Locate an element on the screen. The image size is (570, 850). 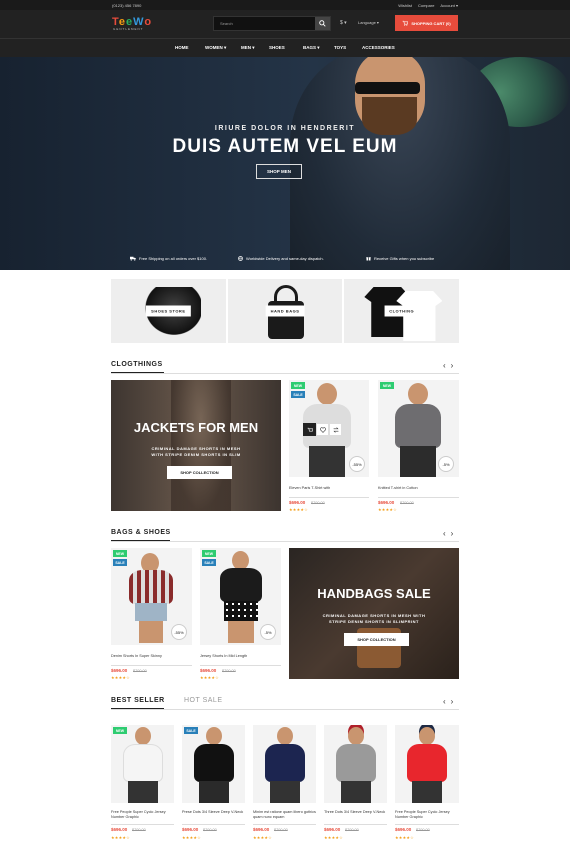
product-name: Jersey Shorts In Mid Length is located at coordinates (223, 656).